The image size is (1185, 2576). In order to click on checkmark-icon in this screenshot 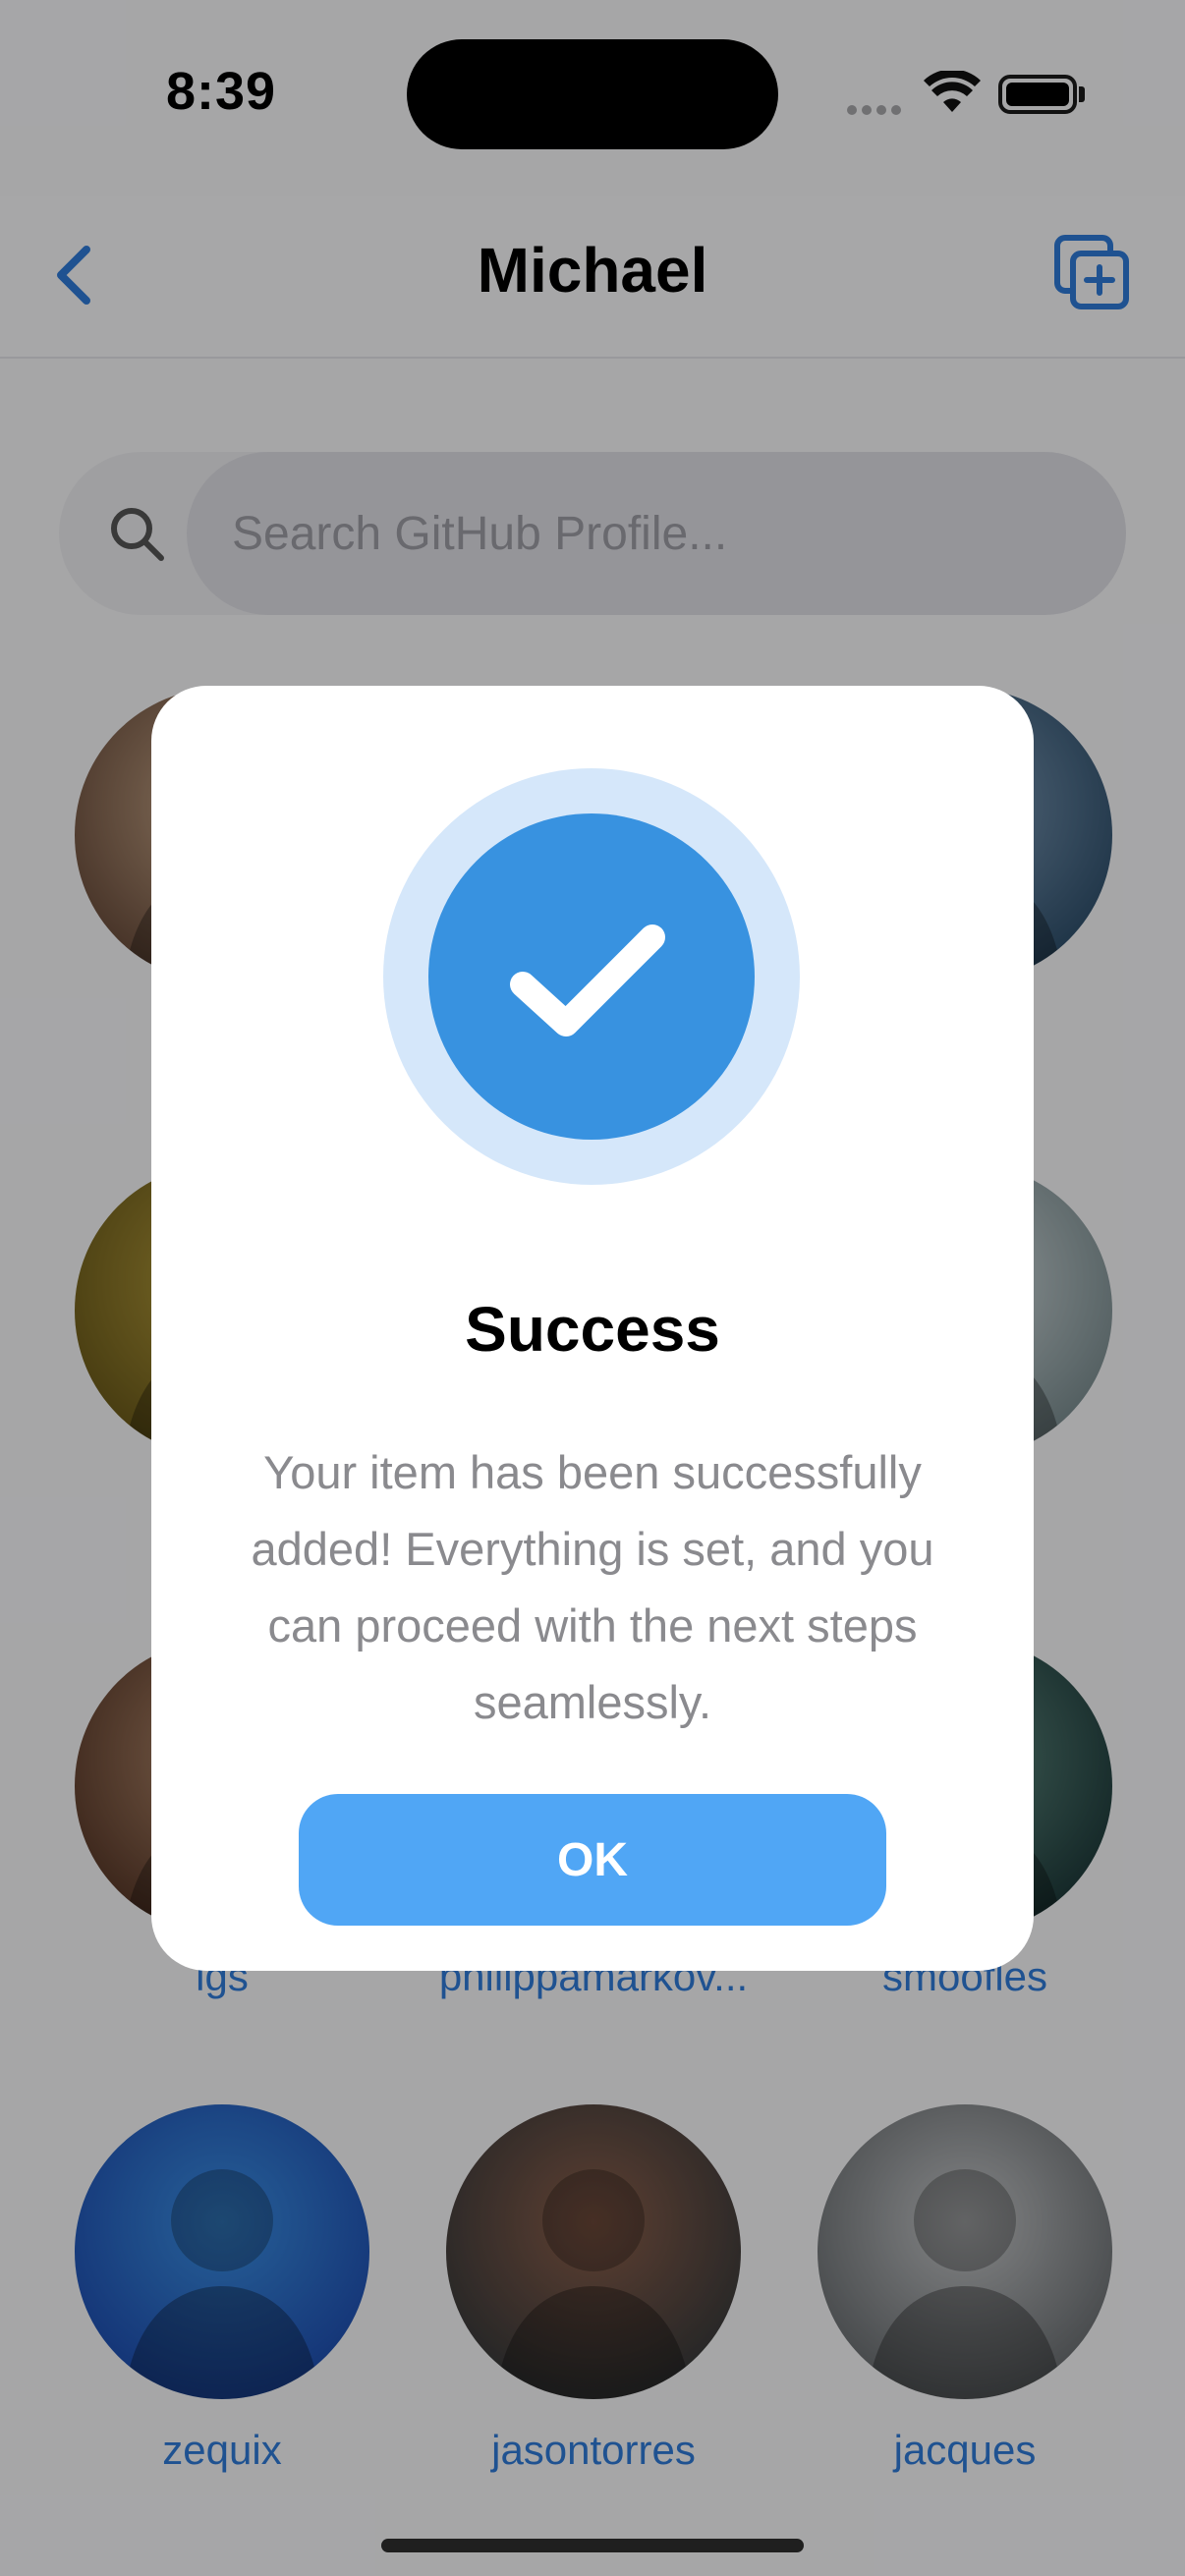, I will do `click(588, 980)`.